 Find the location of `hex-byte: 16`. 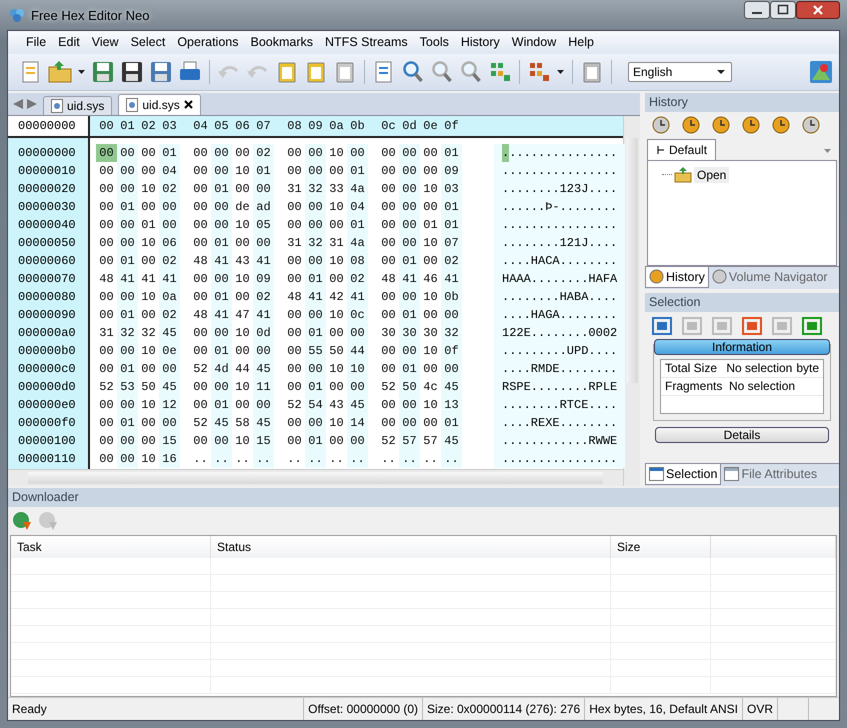

hex-byte: 16 is located at coordinates (169, 459).